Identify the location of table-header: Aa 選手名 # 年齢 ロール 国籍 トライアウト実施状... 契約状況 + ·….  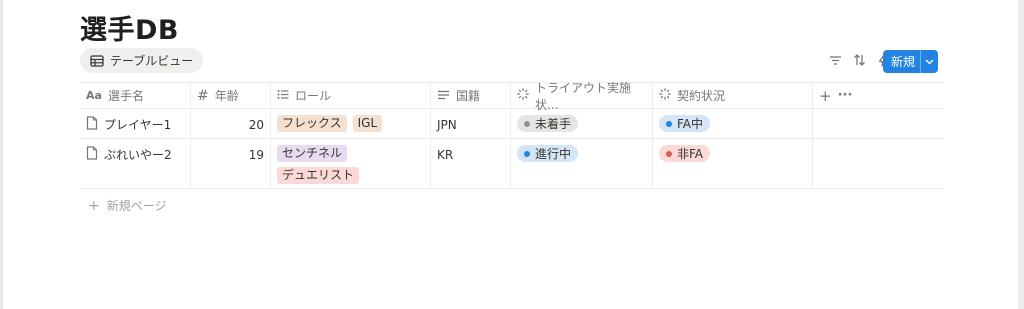
(512, 96).